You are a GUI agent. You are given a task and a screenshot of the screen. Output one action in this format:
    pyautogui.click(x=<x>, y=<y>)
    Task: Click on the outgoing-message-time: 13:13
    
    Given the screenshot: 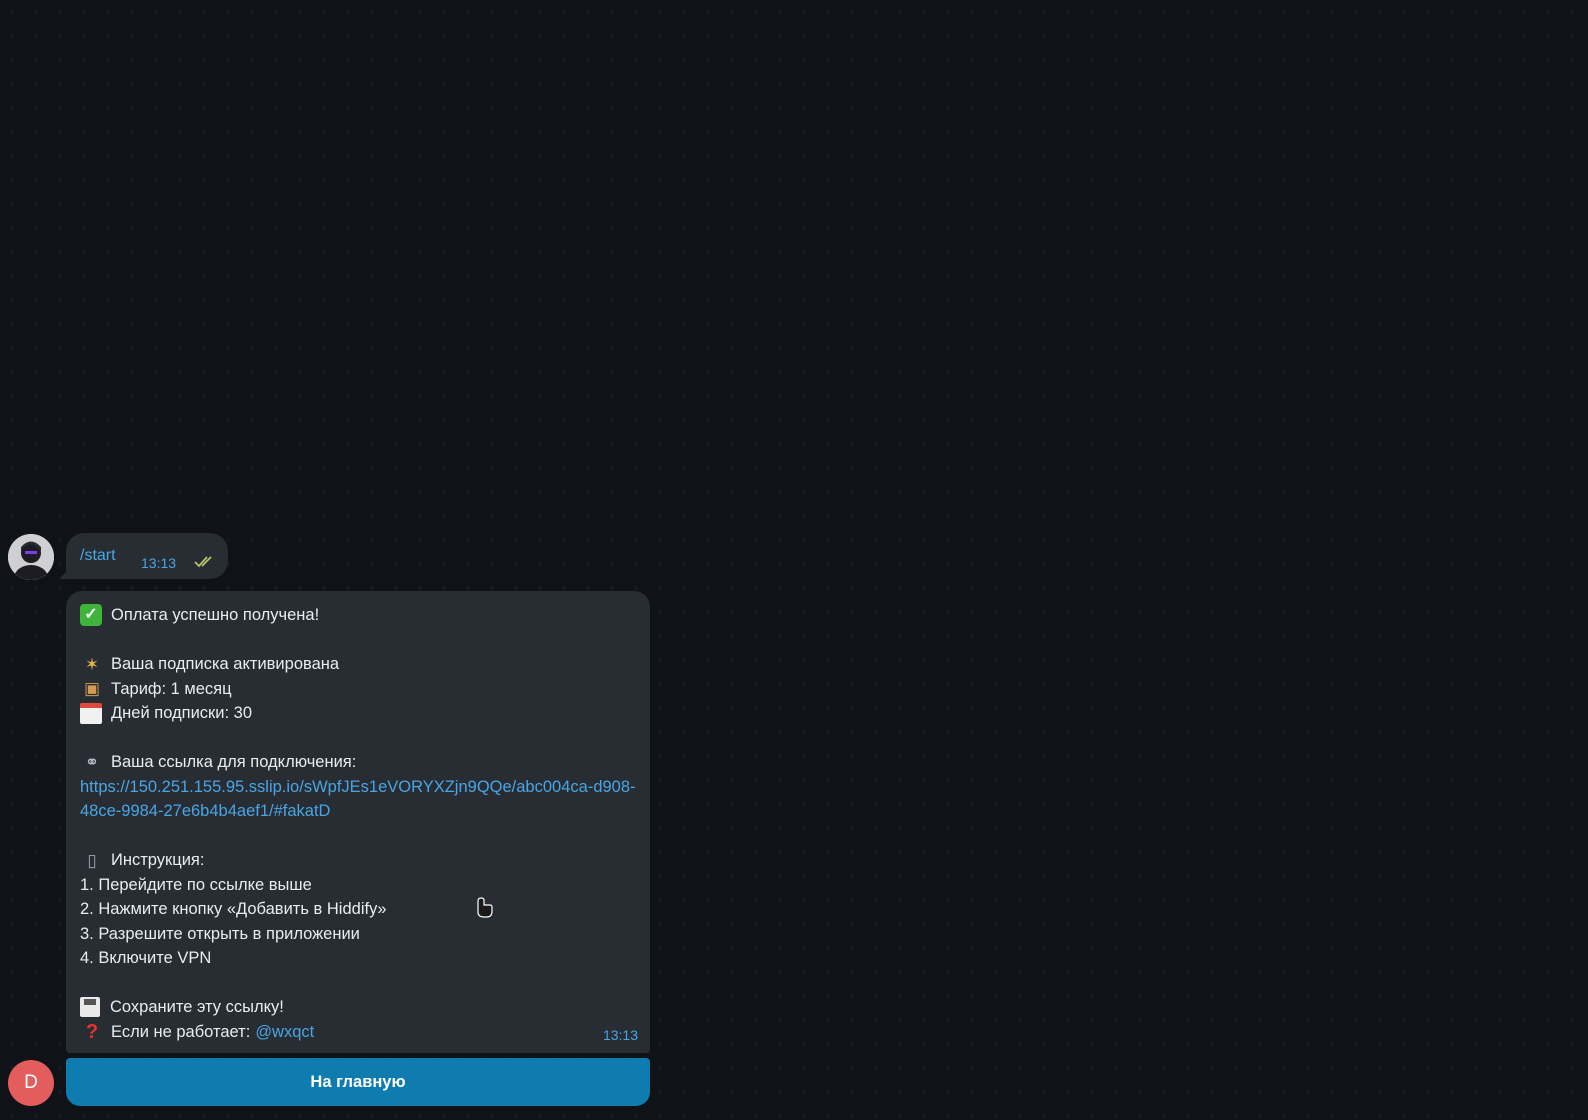 What is the action you would take?
    pyautogui.click(x=159, y=563)
    